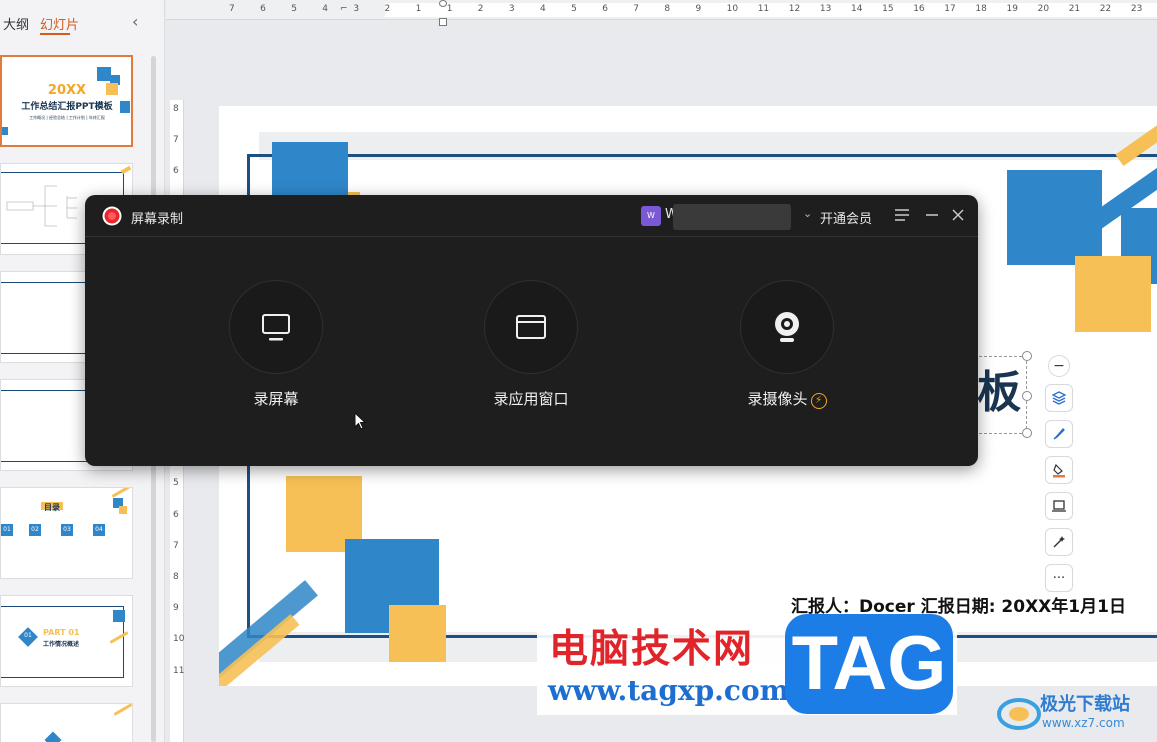  What do you see at coordinates (418, 9) in the screenshot?
I see `ruler-number: 1` at bounding box center [418, 9].